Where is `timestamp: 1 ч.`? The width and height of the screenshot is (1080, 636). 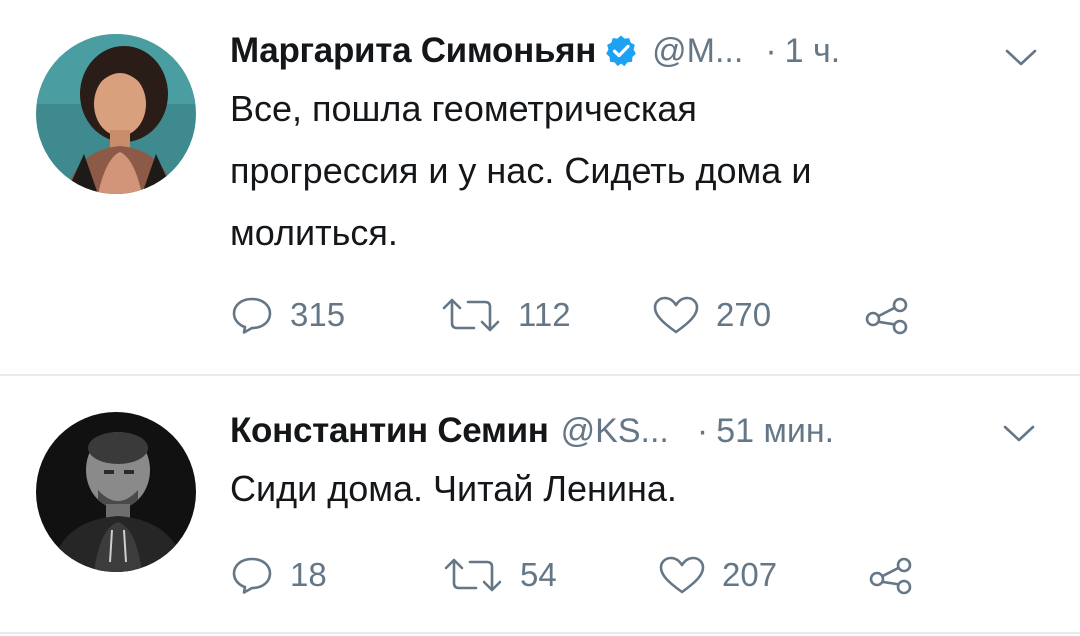 timestamp: 1 ч. is located at coordinates (813, 51).